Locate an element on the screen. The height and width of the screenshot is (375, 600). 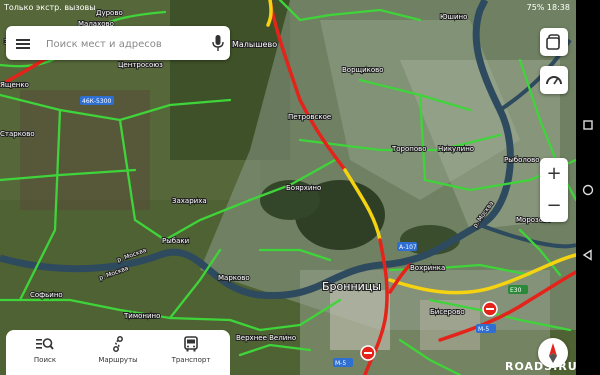
layers-icon is located at coordinates (553, 42).